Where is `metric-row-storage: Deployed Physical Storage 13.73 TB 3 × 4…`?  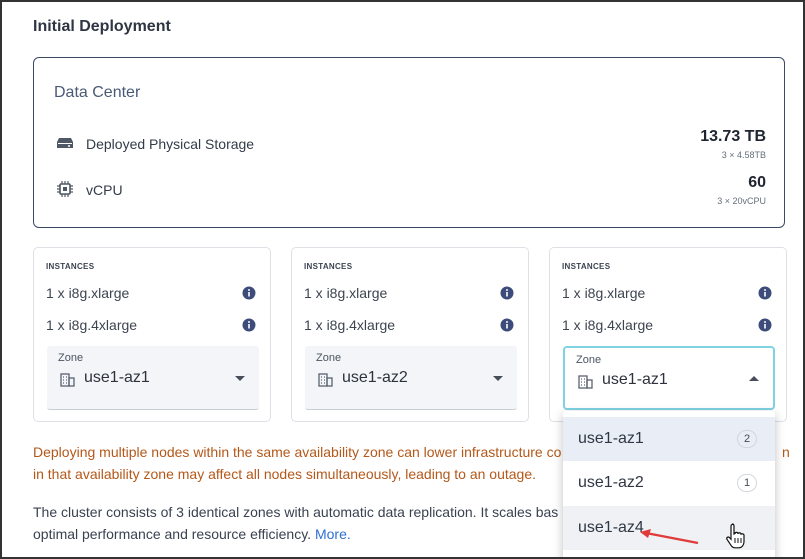
metric-row-storage: Deployed Physical Storage 13.73 TB 3 × 4… is located at coordinates (410, 146).